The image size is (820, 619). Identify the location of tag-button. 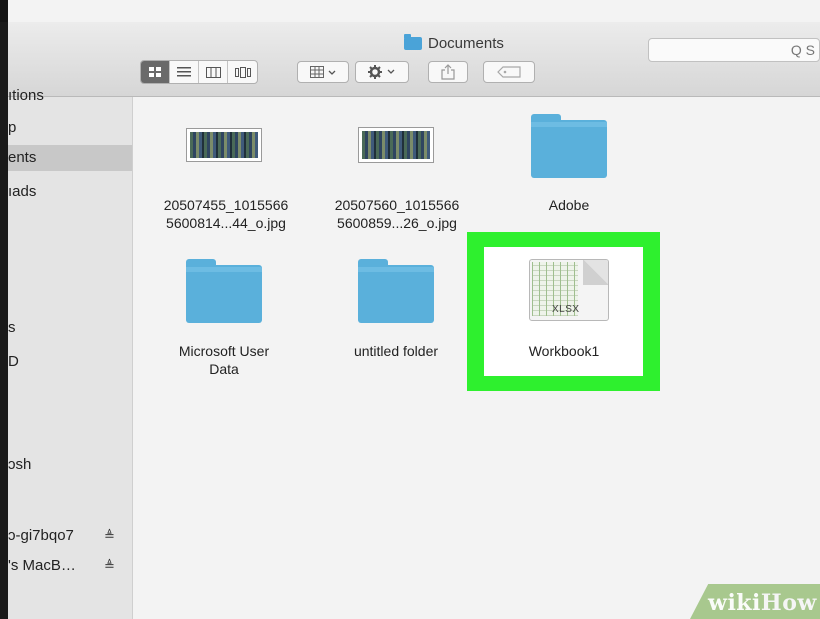
(509, 72).